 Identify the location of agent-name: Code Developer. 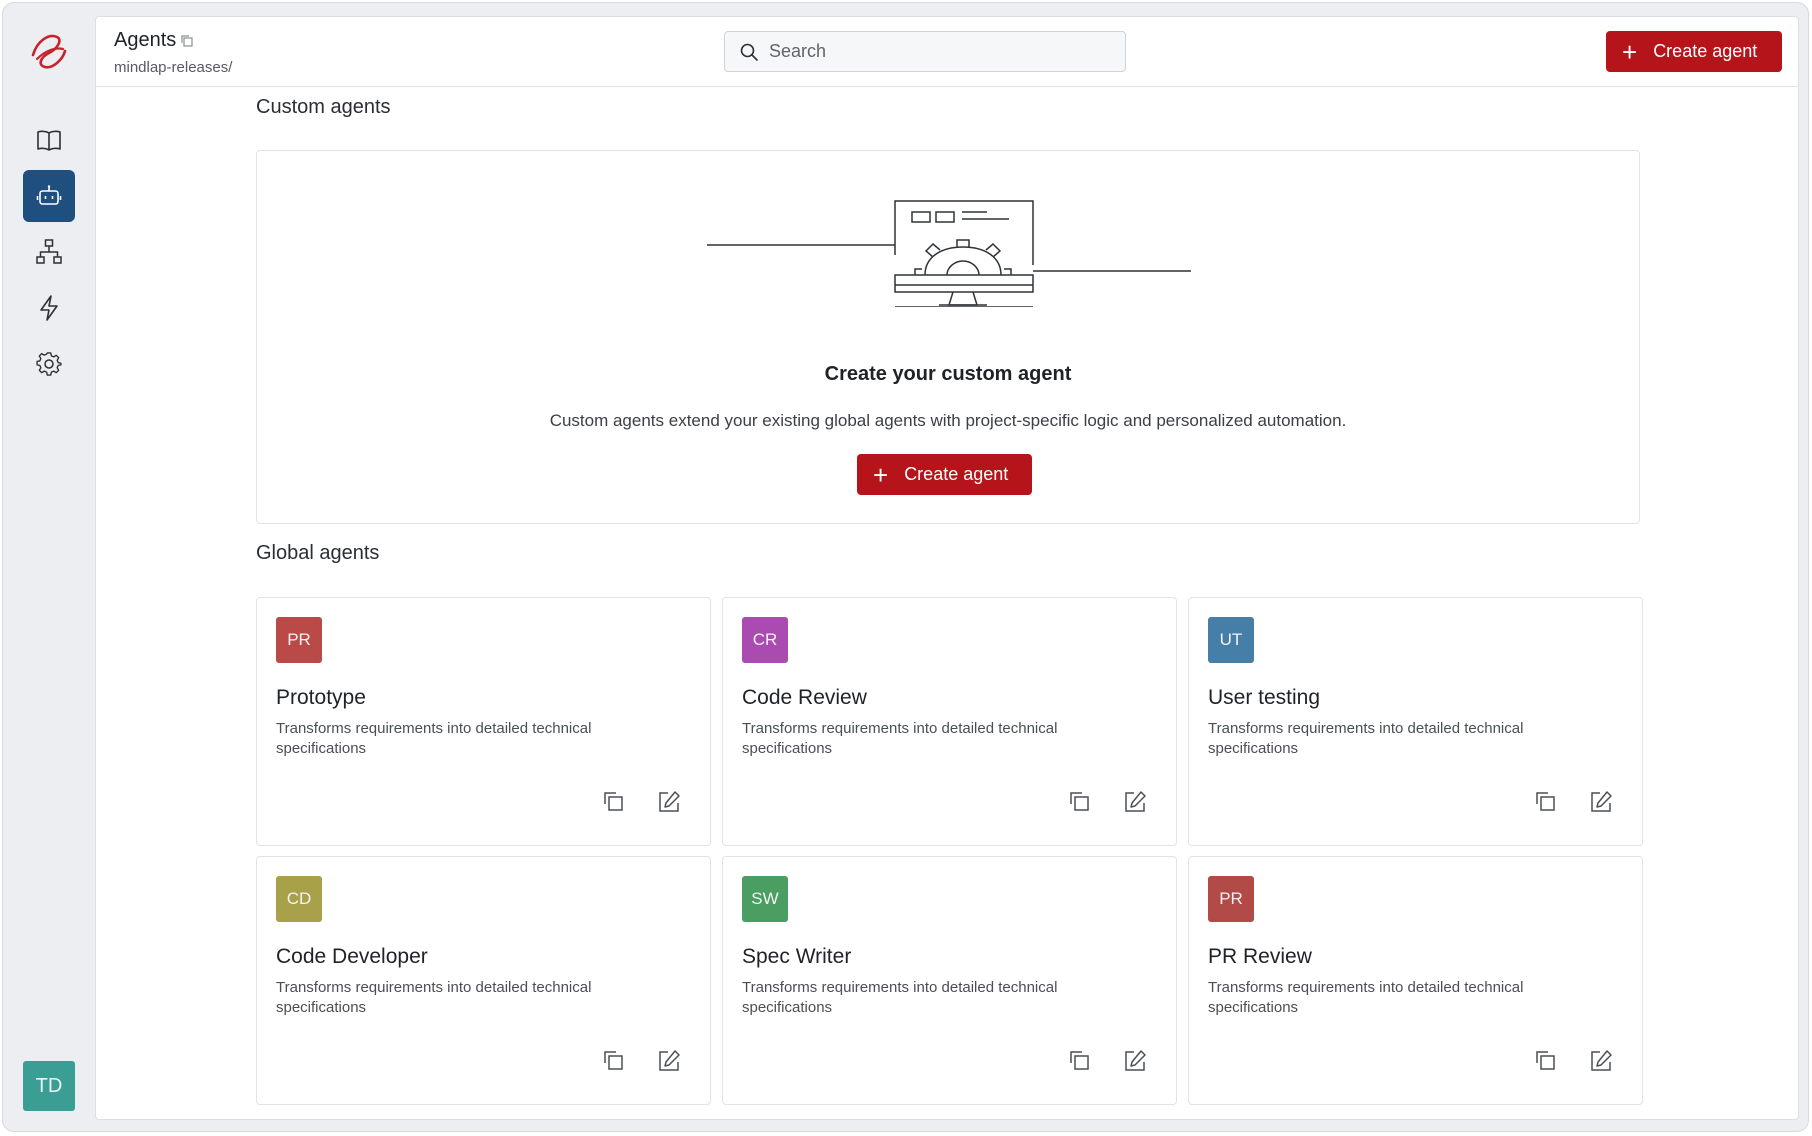
(352, 956).